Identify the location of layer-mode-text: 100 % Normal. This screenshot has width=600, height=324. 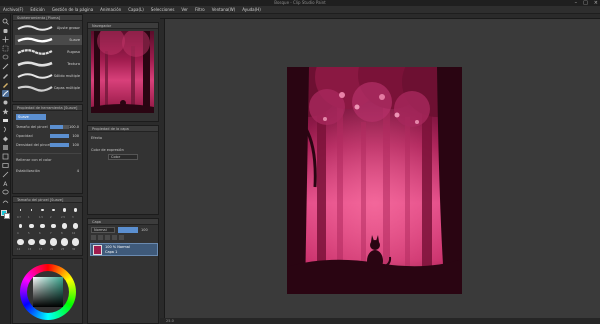
(117, 247).